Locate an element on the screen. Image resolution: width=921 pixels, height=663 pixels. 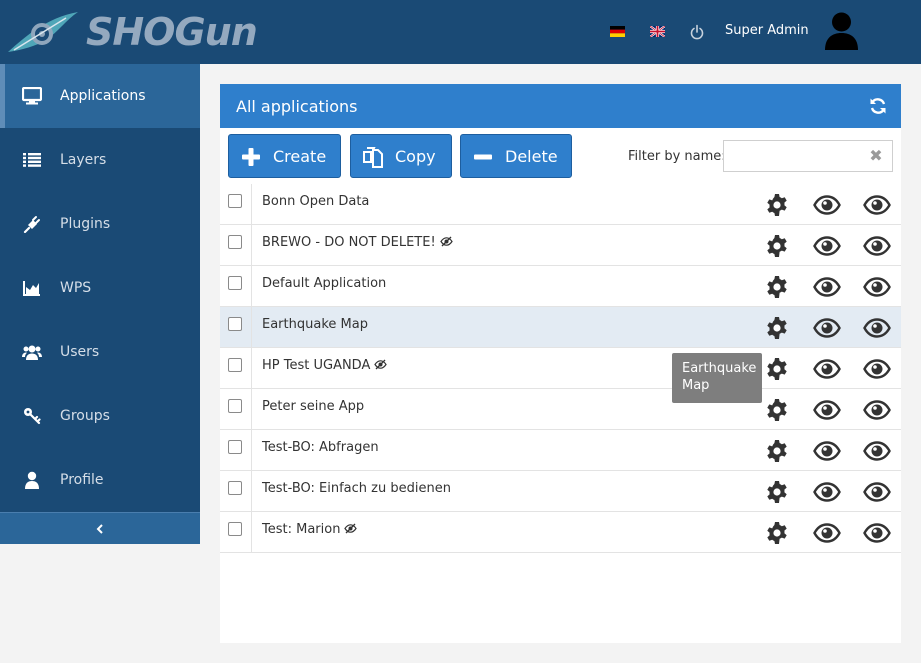
sidebar-item-label: Users is located at coordinates (80, 352).